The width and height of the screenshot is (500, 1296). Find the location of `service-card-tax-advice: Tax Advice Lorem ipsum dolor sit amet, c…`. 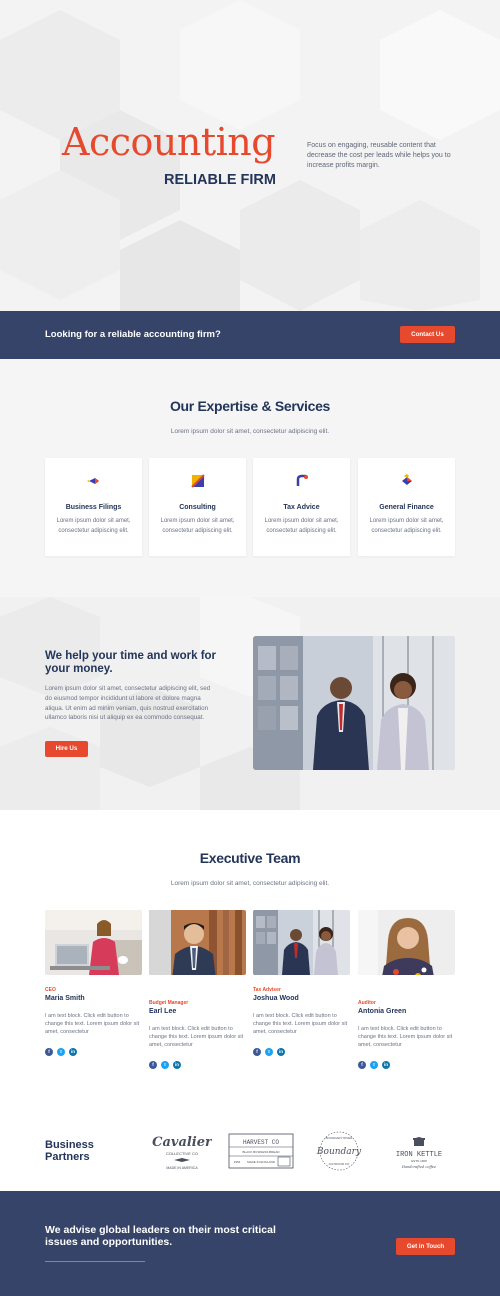

service-card-tax-advice: Tax Advice Lorem ipsum dolor sit amet, c… is located at coordinates (301, 507).